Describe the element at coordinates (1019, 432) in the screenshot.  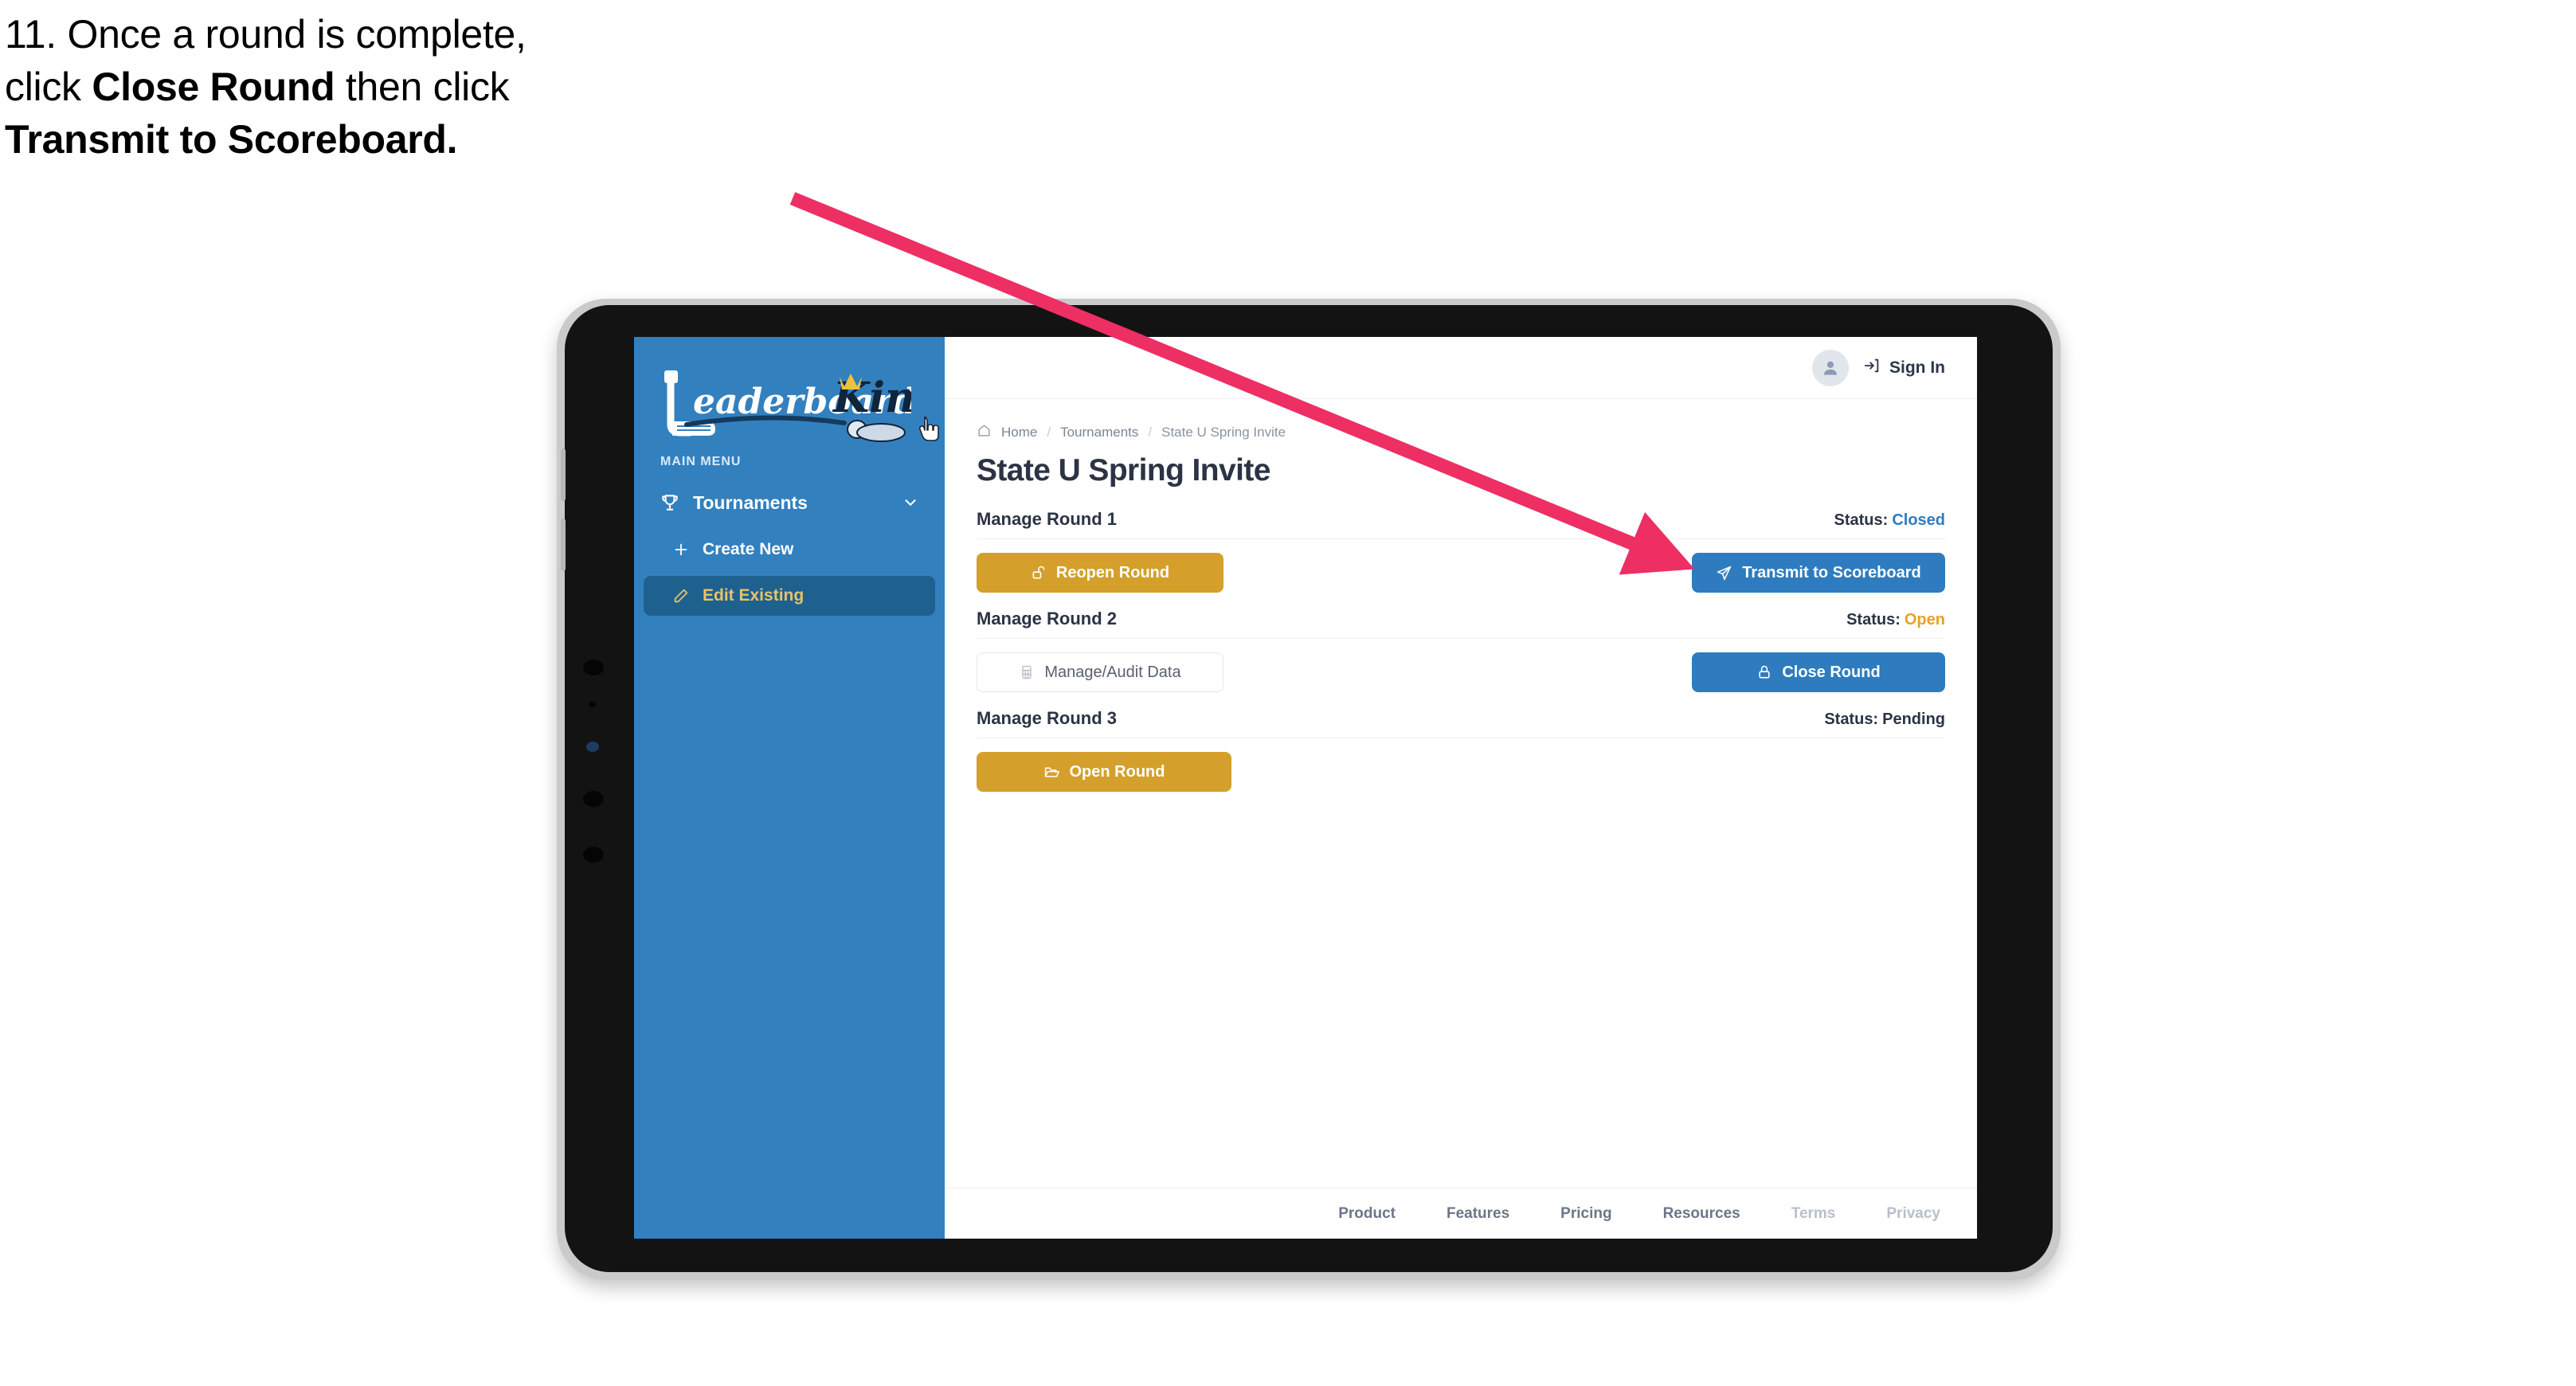
I see `breadcrumb-item-home: Home` at that location.